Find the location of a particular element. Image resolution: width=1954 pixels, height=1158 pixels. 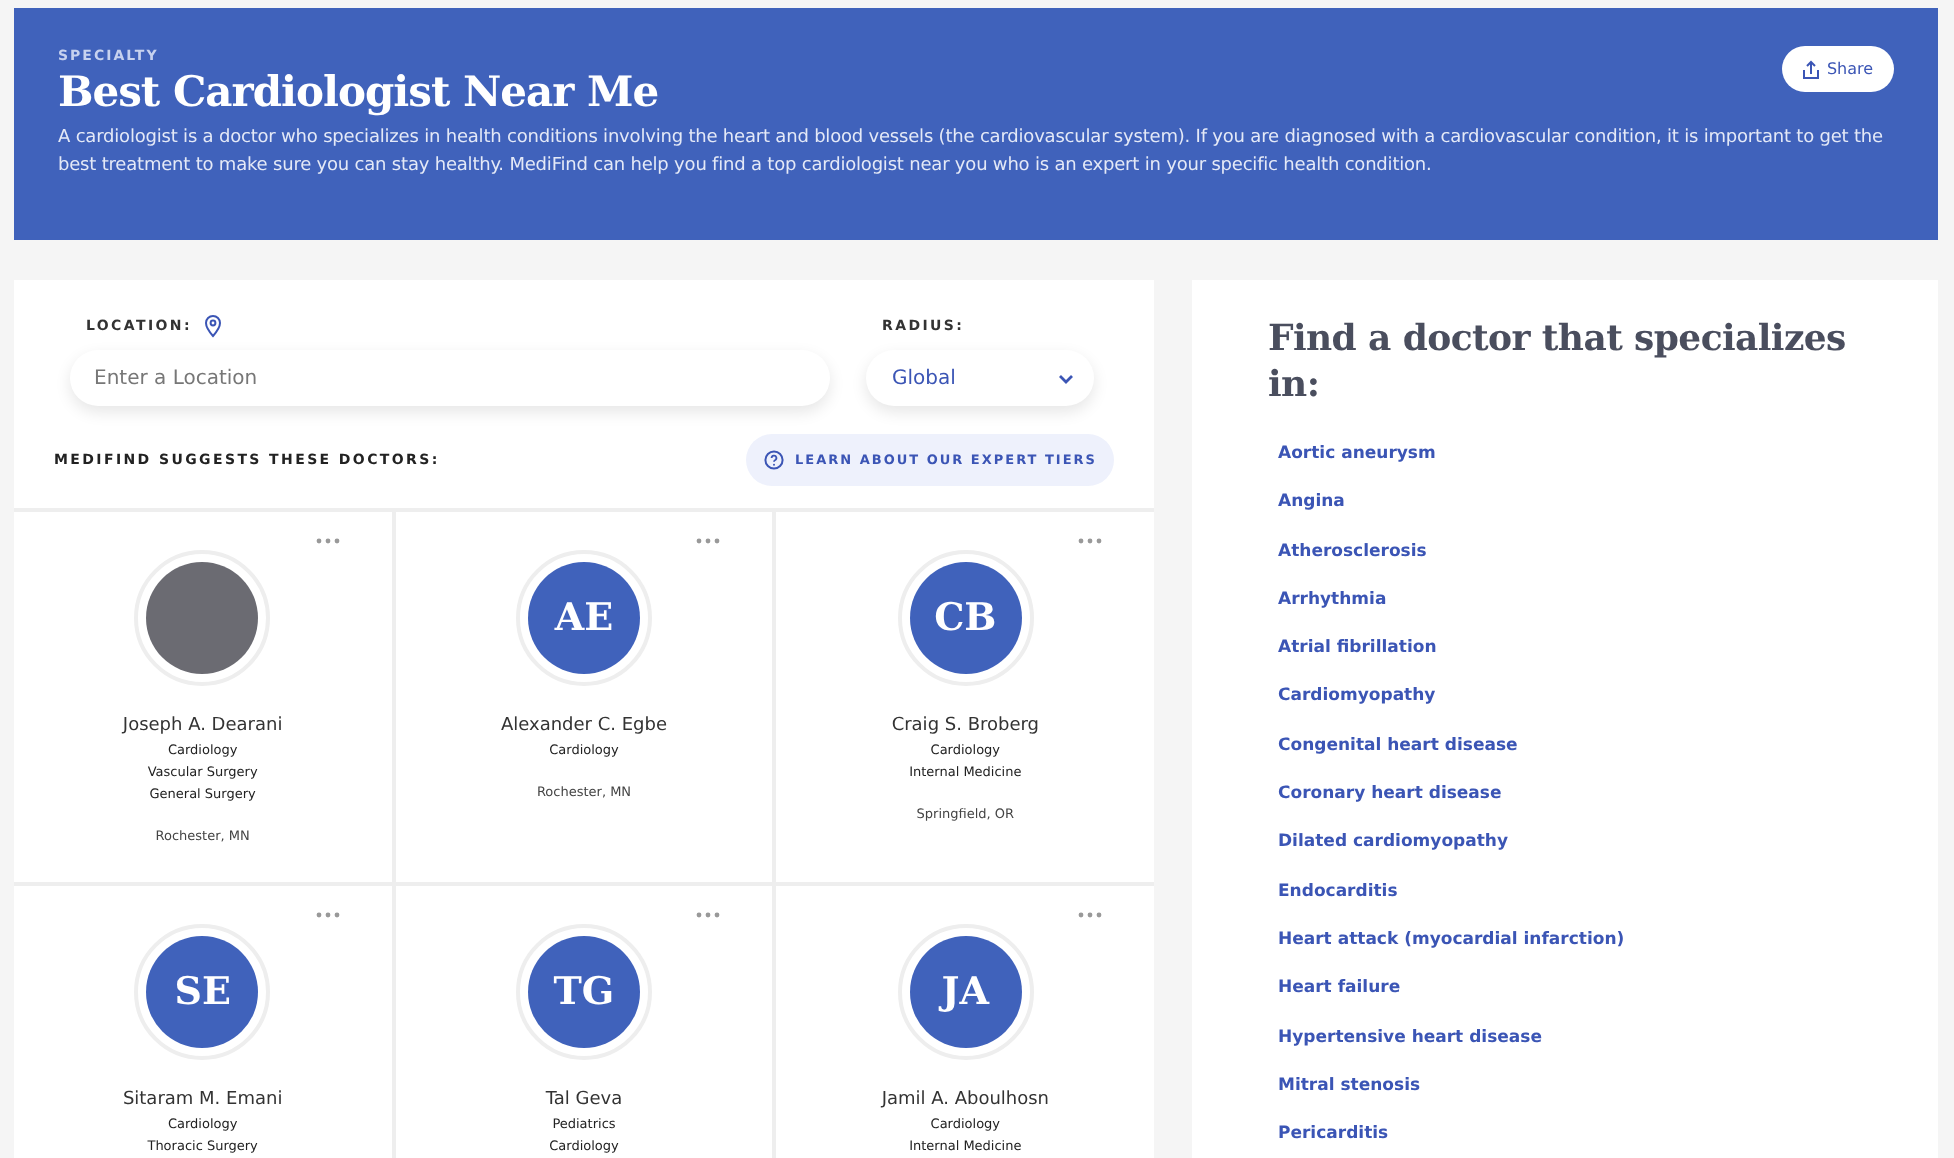

initials-avatar: SE is located at coordinates (202, 992).